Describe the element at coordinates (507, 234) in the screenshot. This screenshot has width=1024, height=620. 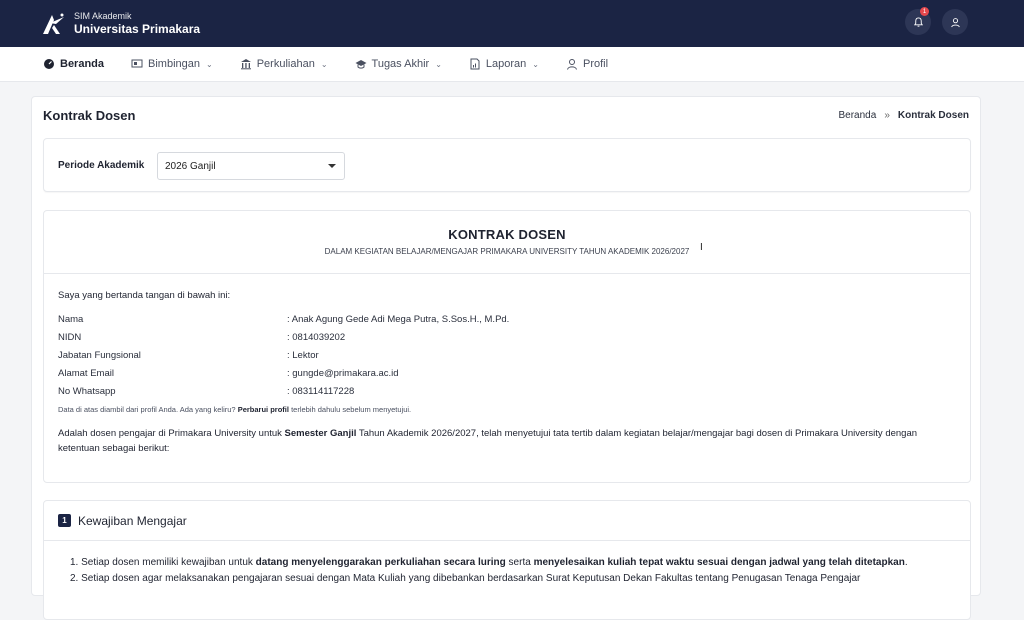
I see `kontrak-title: KONTRAK DOSEN` at that location.